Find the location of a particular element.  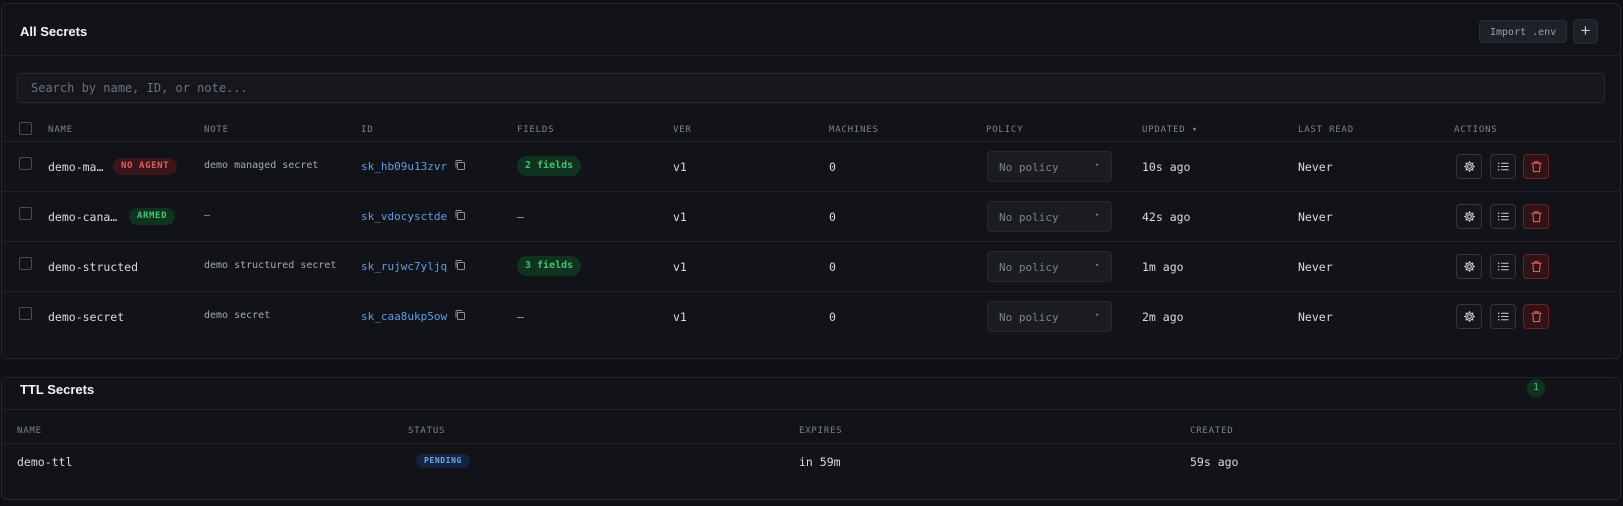

secret-id: sk_rujwc7yljq is located at coordinates (404, 266).